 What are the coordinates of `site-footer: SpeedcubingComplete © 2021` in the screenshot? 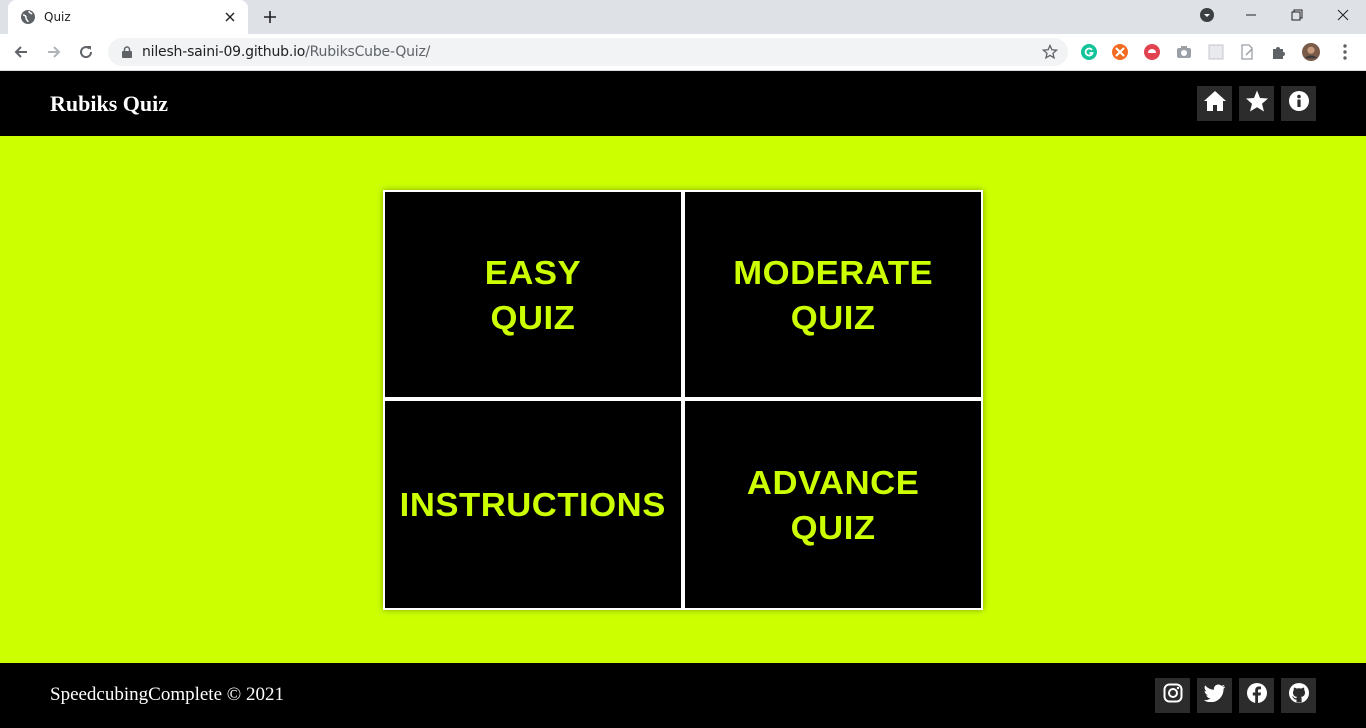 It's located at (683, 695).